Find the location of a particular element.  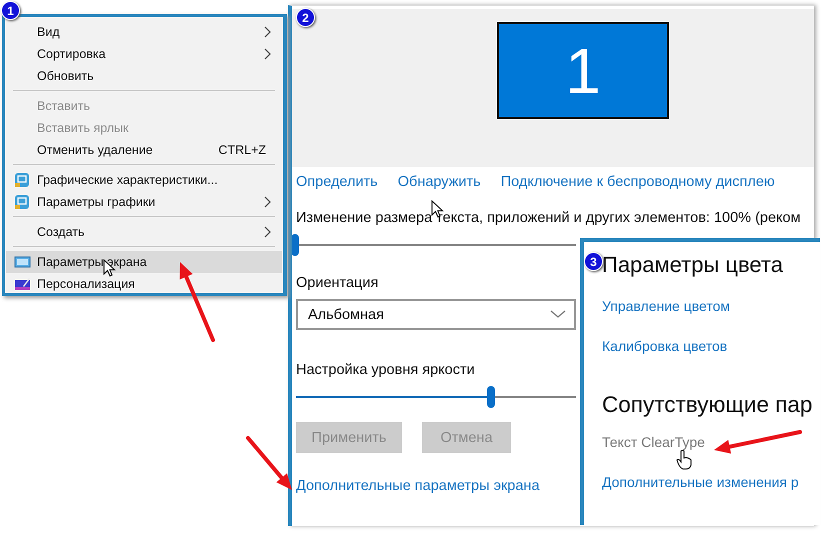

monitor-tile: 1 is located at coordinates (583, 70).